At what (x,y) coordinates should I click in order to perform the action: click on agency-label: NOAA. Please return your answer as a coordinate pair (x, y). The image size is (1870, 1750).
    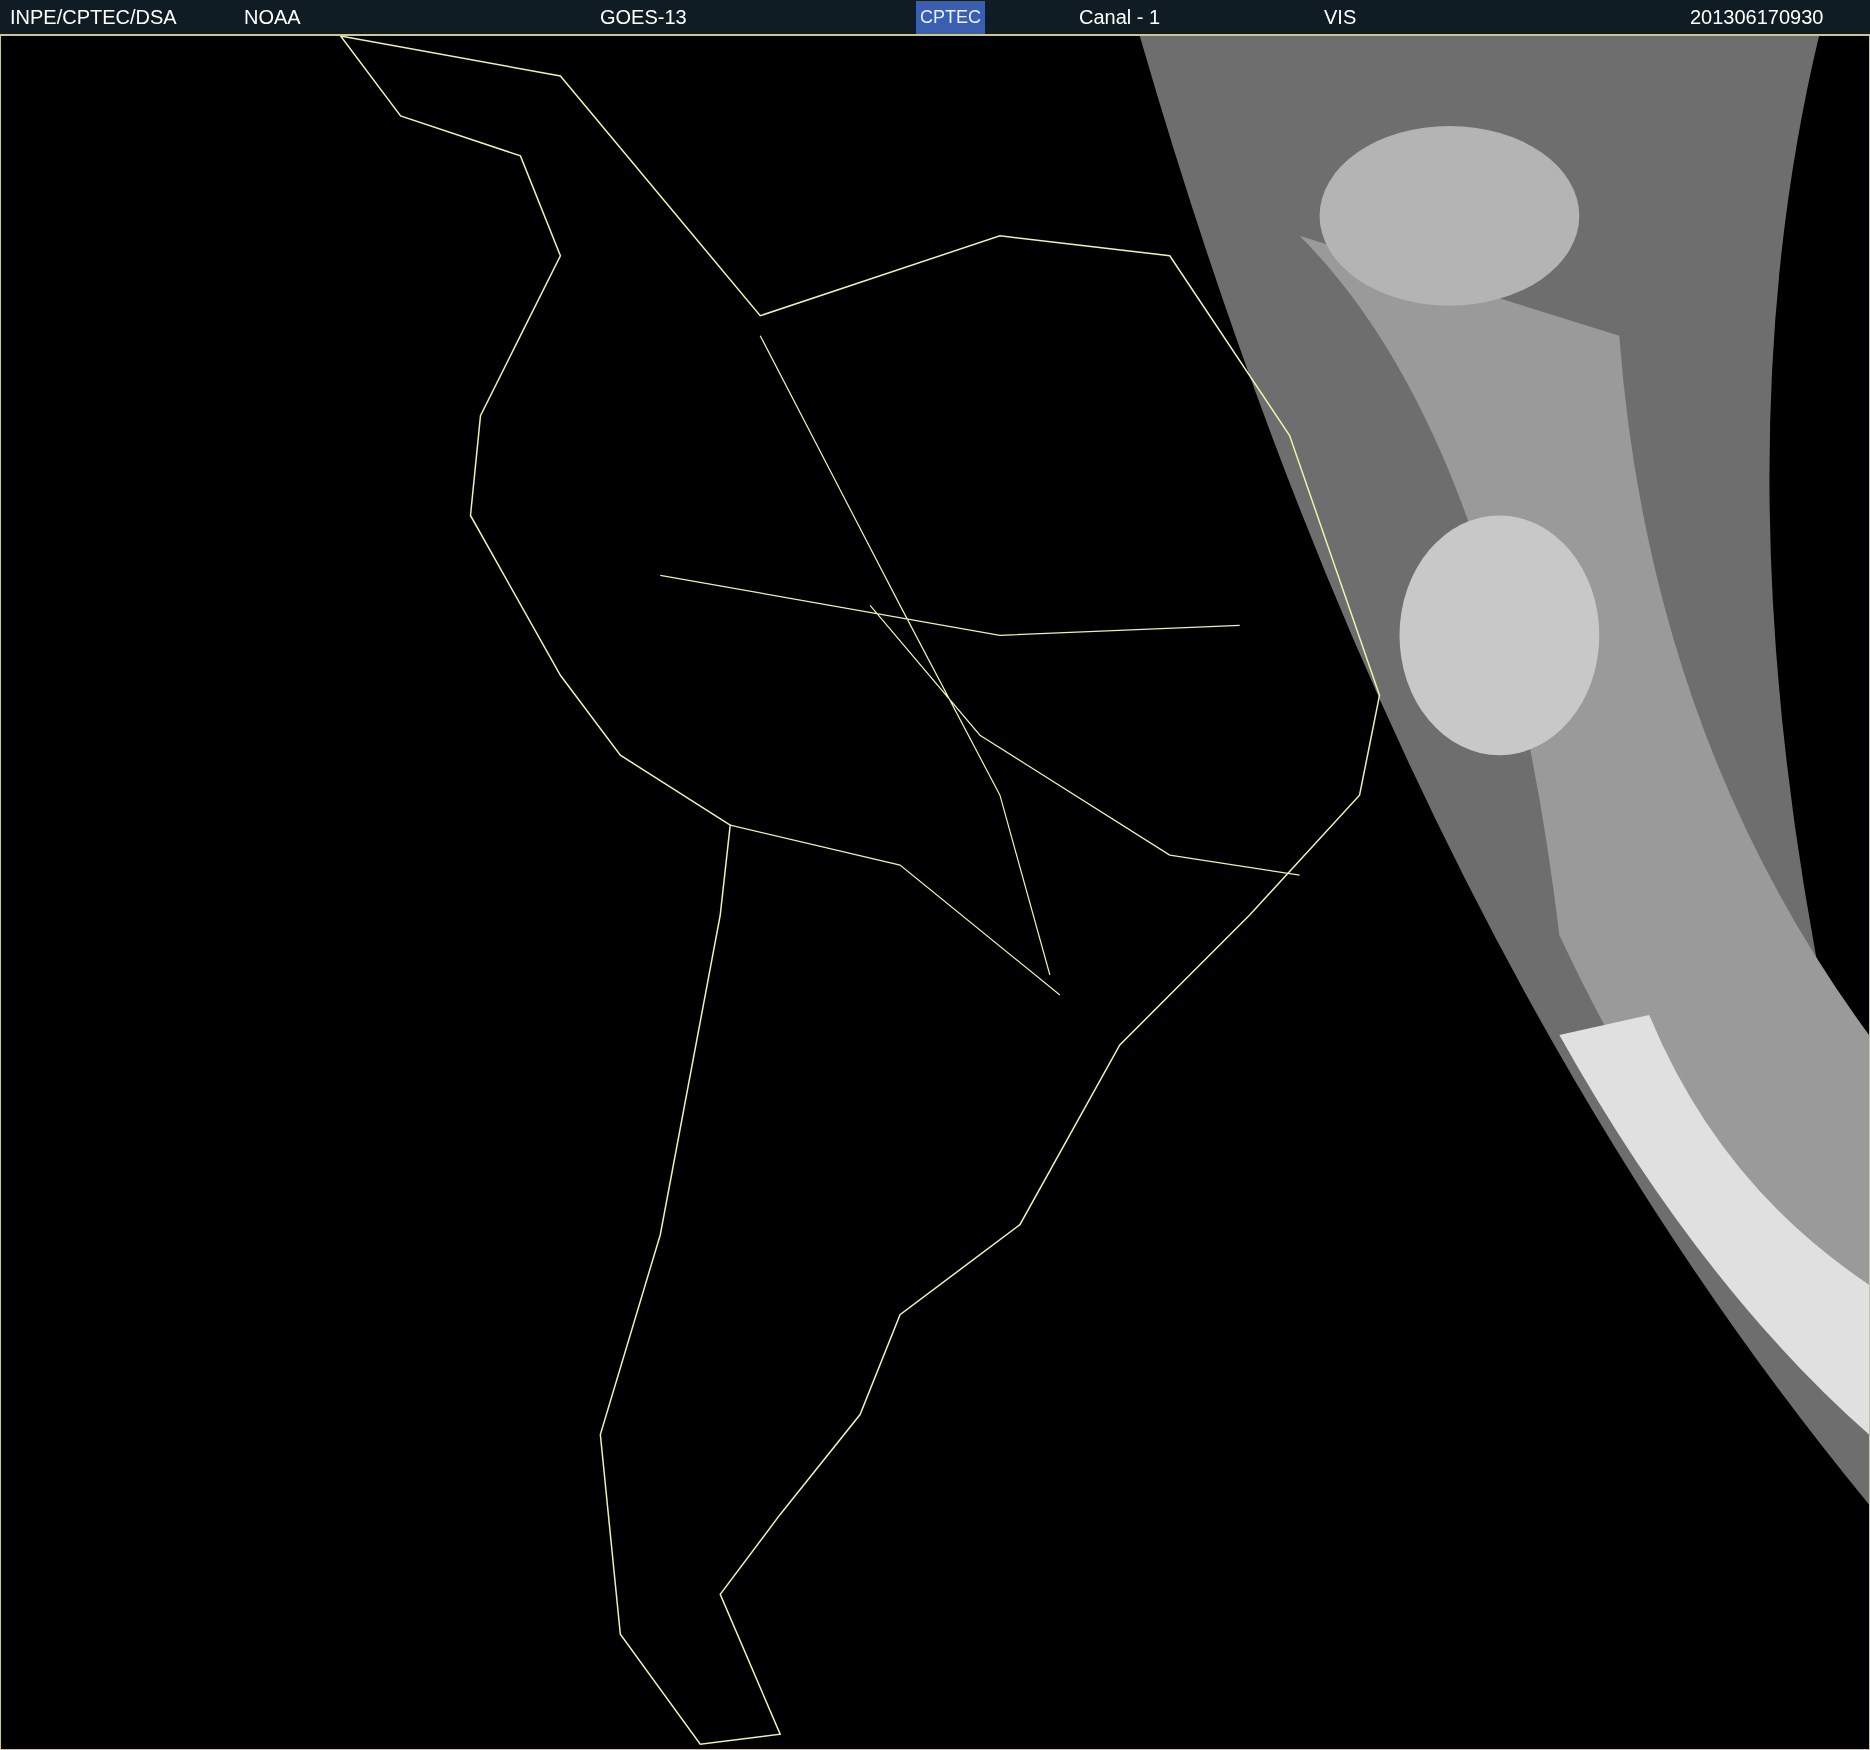
    Looking at the image, I should click on (273, 17).